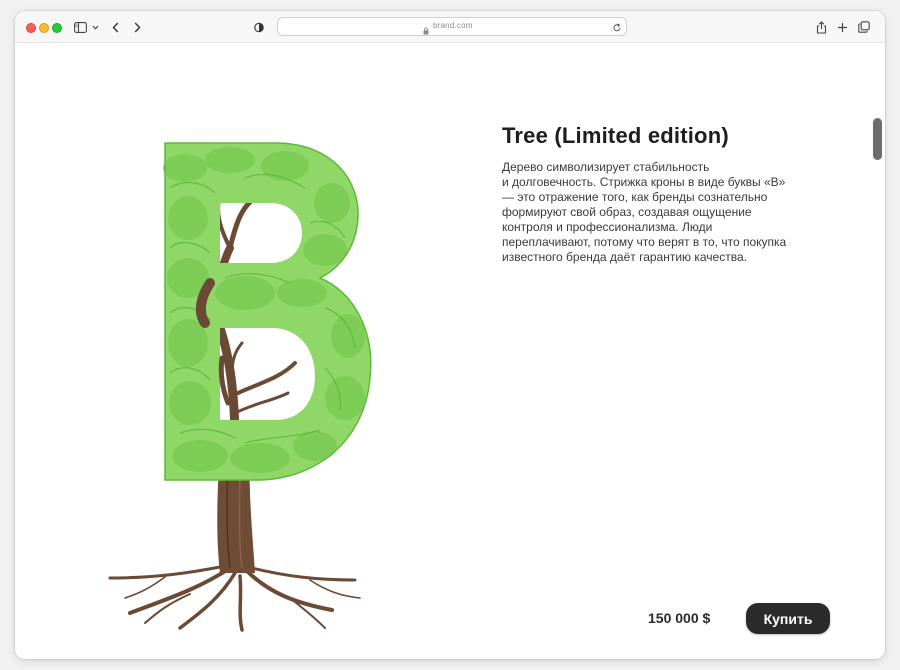  I want to click on lock-icon, so click(426, 31).